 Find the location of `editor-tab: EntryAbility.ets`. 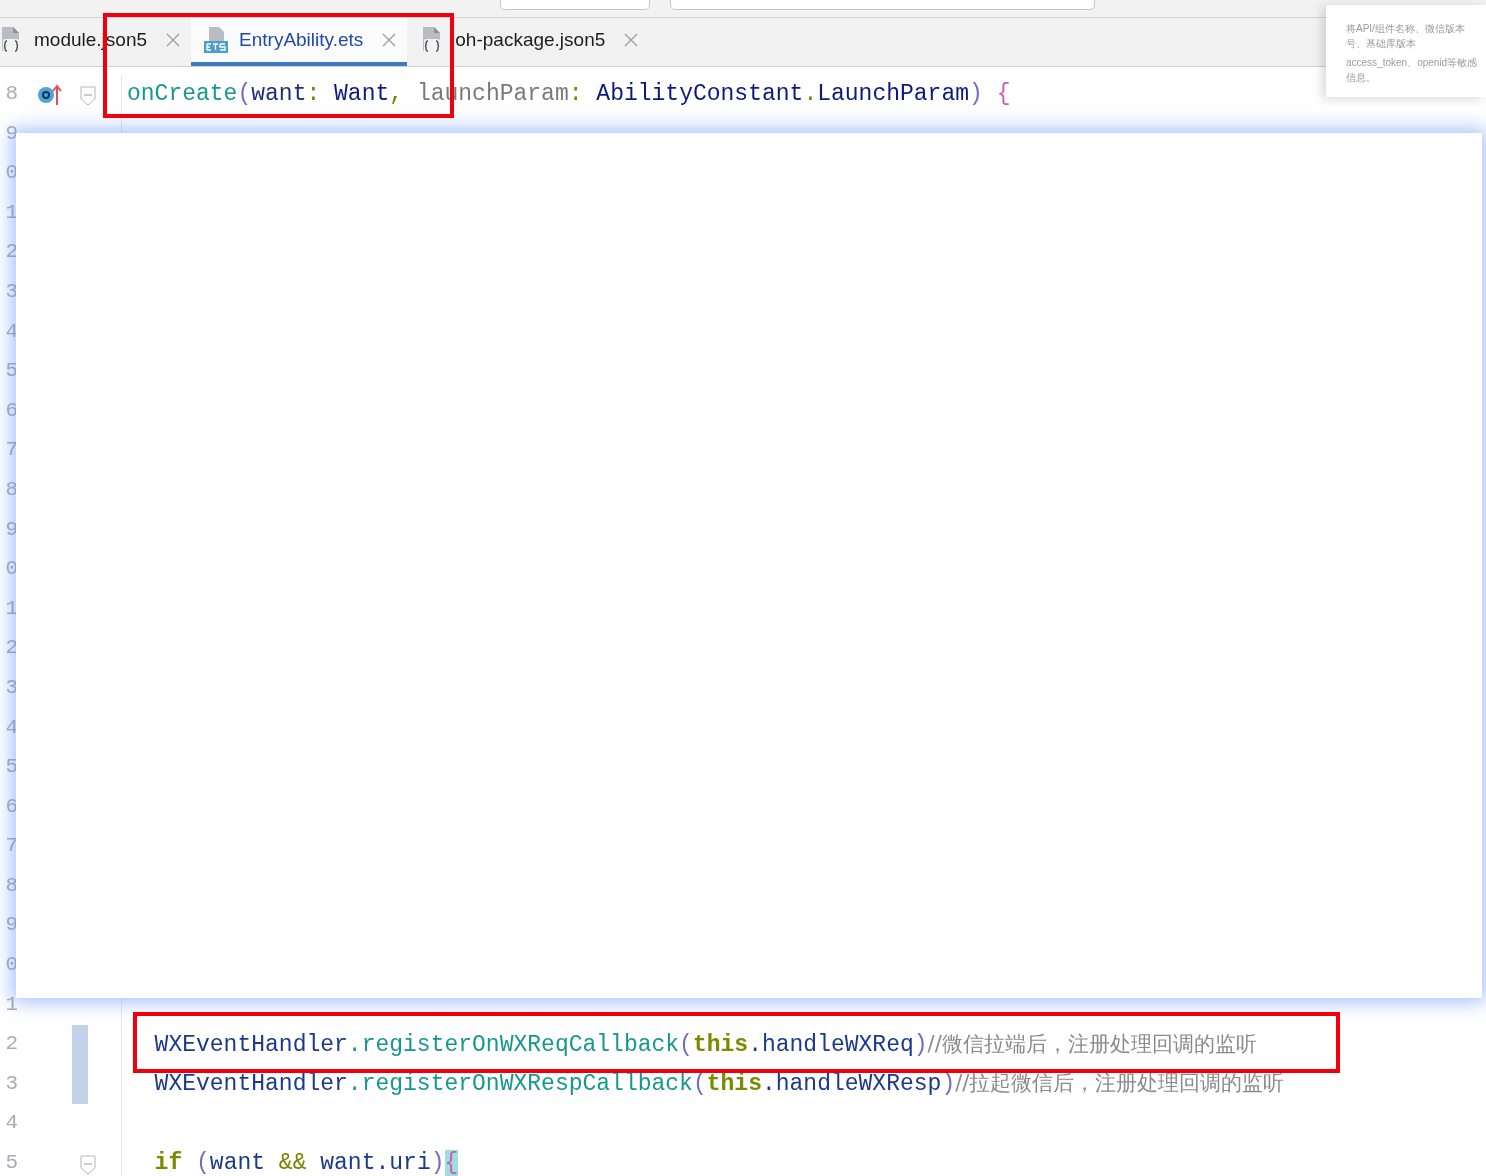

editor-tab: EntryAbility.ets is located at coordinates (299, 42).